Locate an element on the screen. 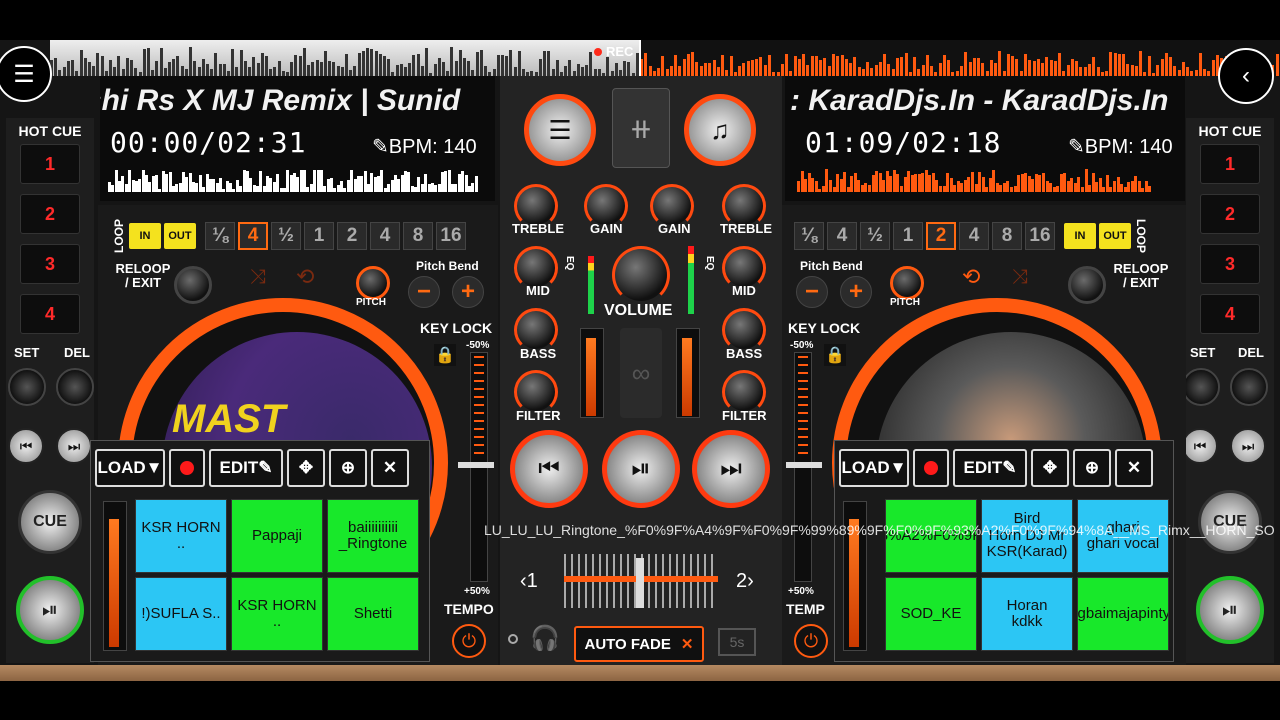 The height and width of the screenshot is (720, 1280). deck-a-cue-button: CUE is located at coordinates (50, 522).